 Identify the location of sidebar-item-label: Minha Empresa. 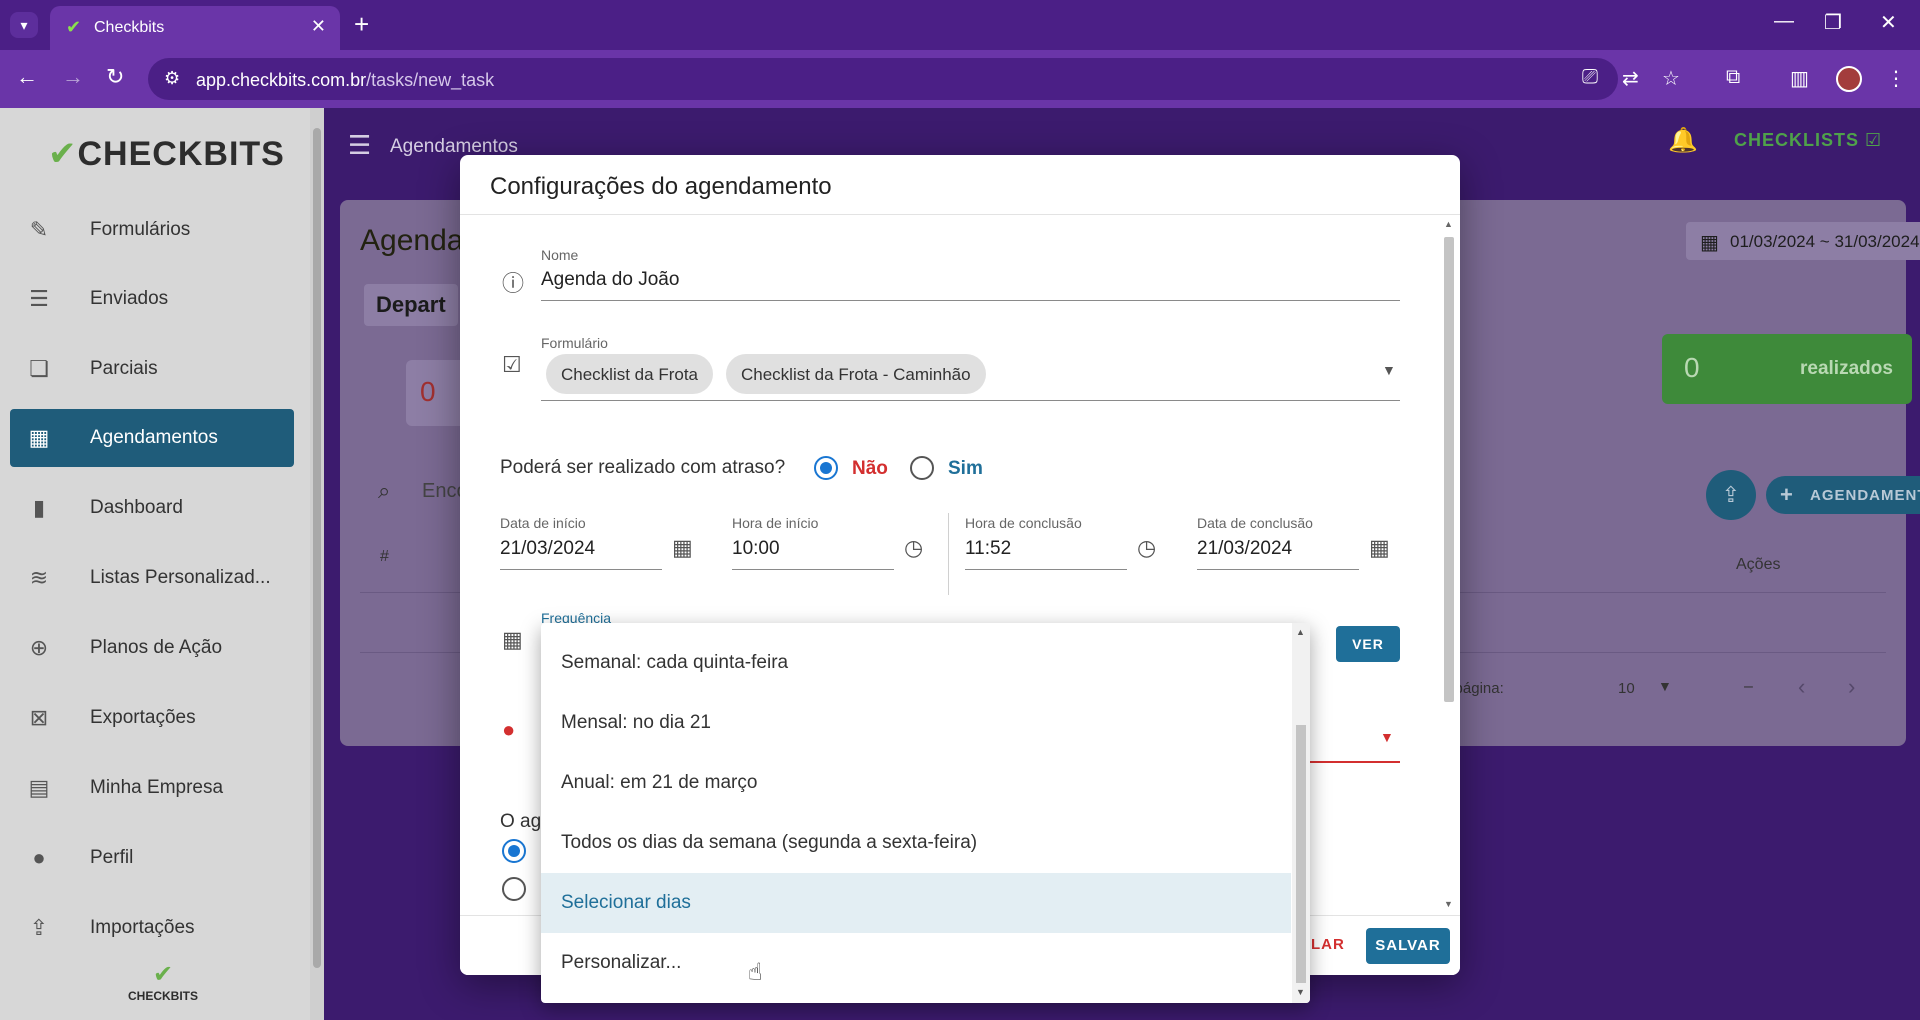
(157, 787).